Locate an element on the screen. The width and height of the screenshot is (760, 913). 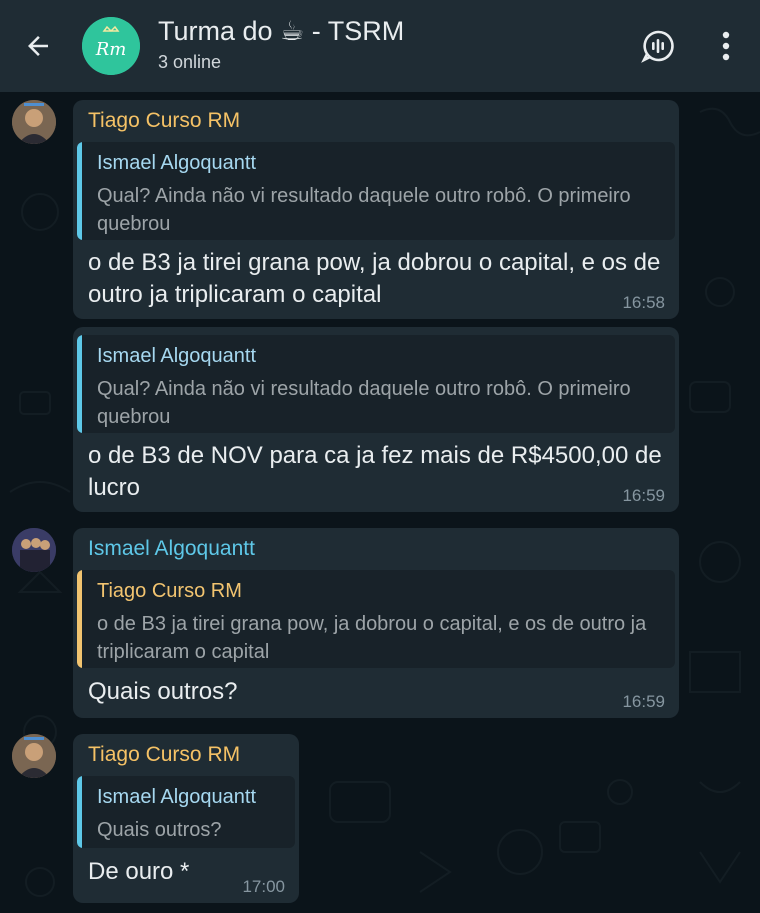
group-logo-icon: Rm is located at coordinates (111, 46).